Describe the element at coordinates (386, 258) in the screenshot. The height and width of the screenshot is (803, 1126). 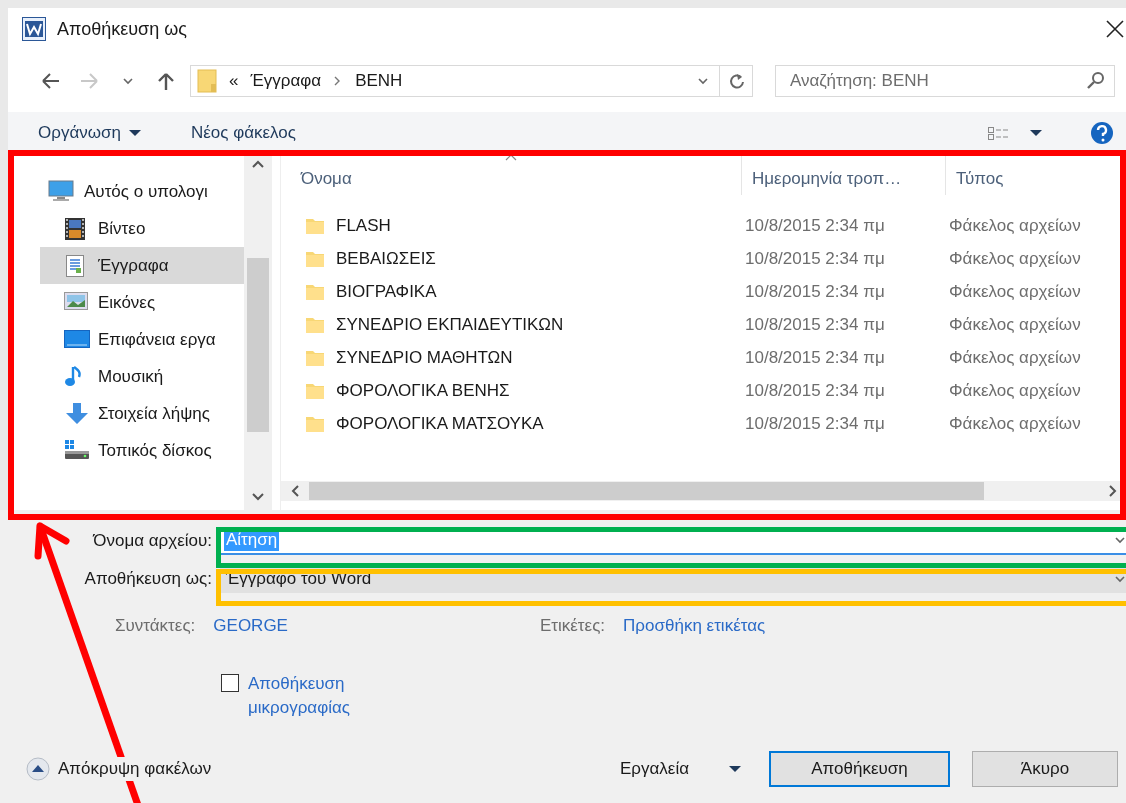
I see `file-name: ΒΕΒΑΙΩΣΕΙΣ` at that location.